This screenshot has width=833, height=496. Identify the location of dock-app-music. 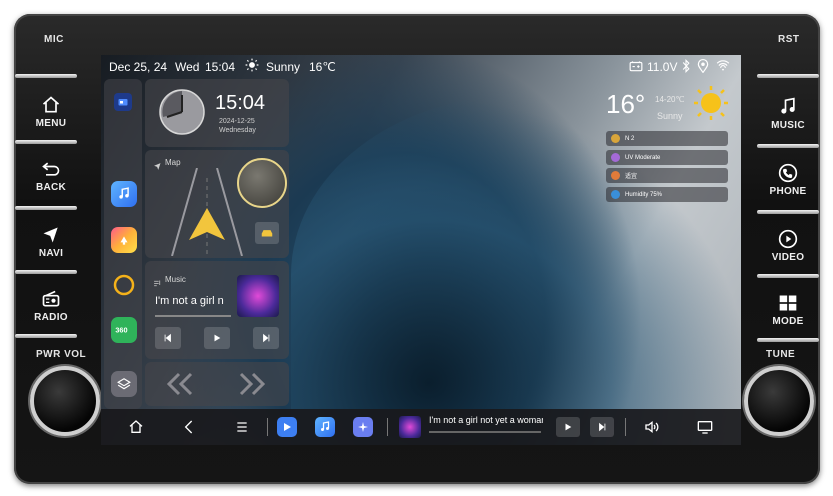
(325, 427).